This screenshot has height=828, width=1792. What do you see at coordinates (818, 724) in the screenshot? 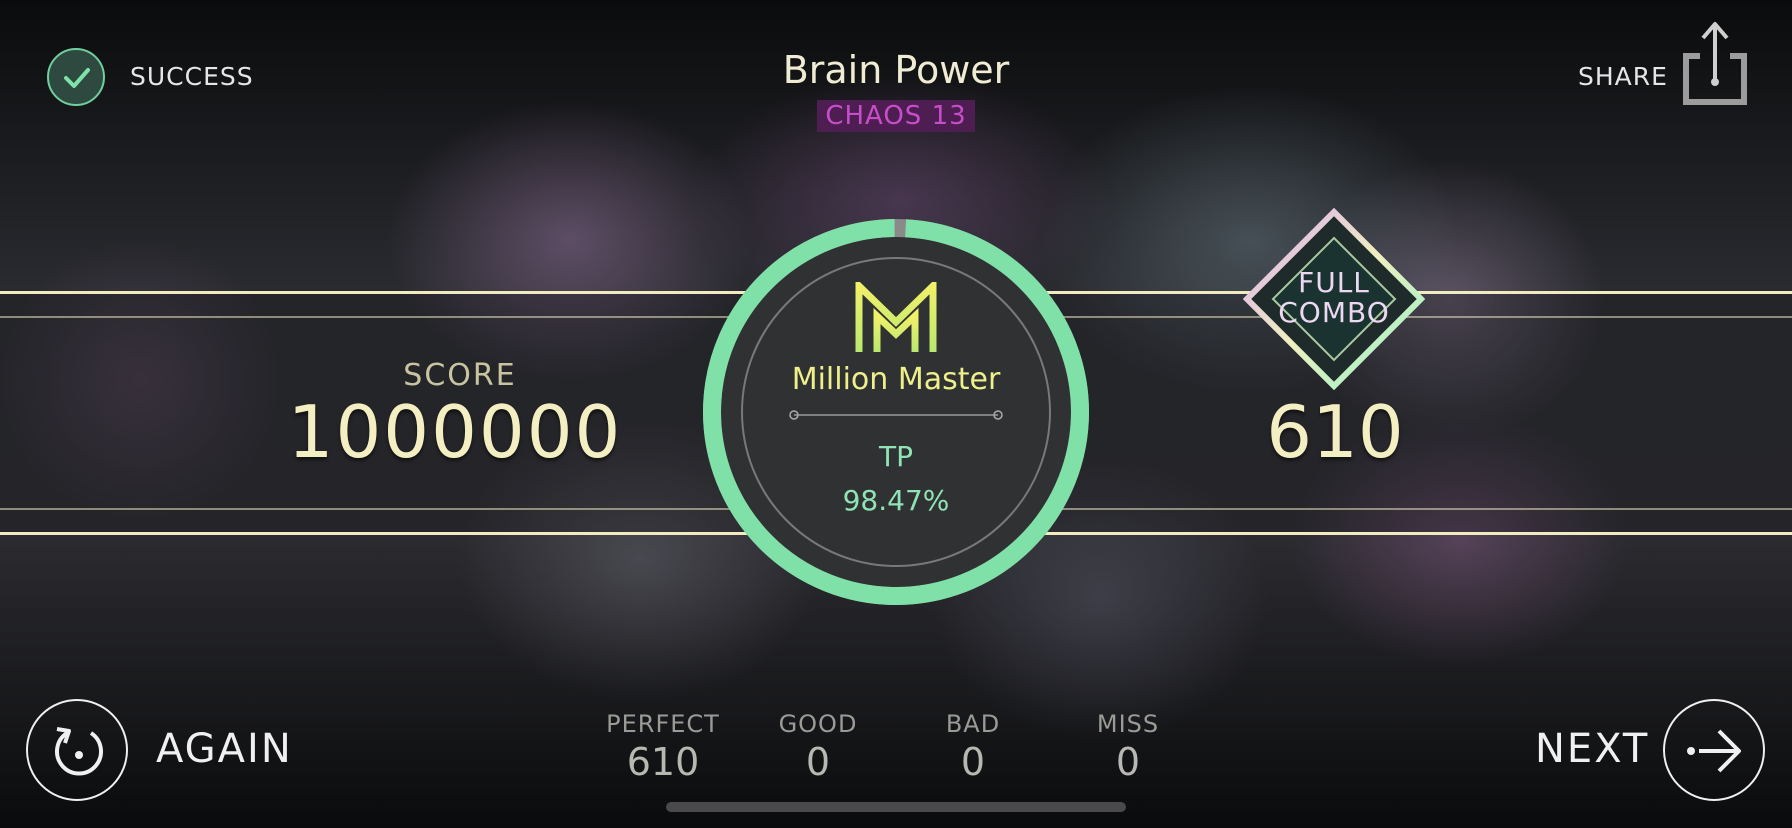
I see `judgement-label: GOOD` at bounding box center [818, 724].